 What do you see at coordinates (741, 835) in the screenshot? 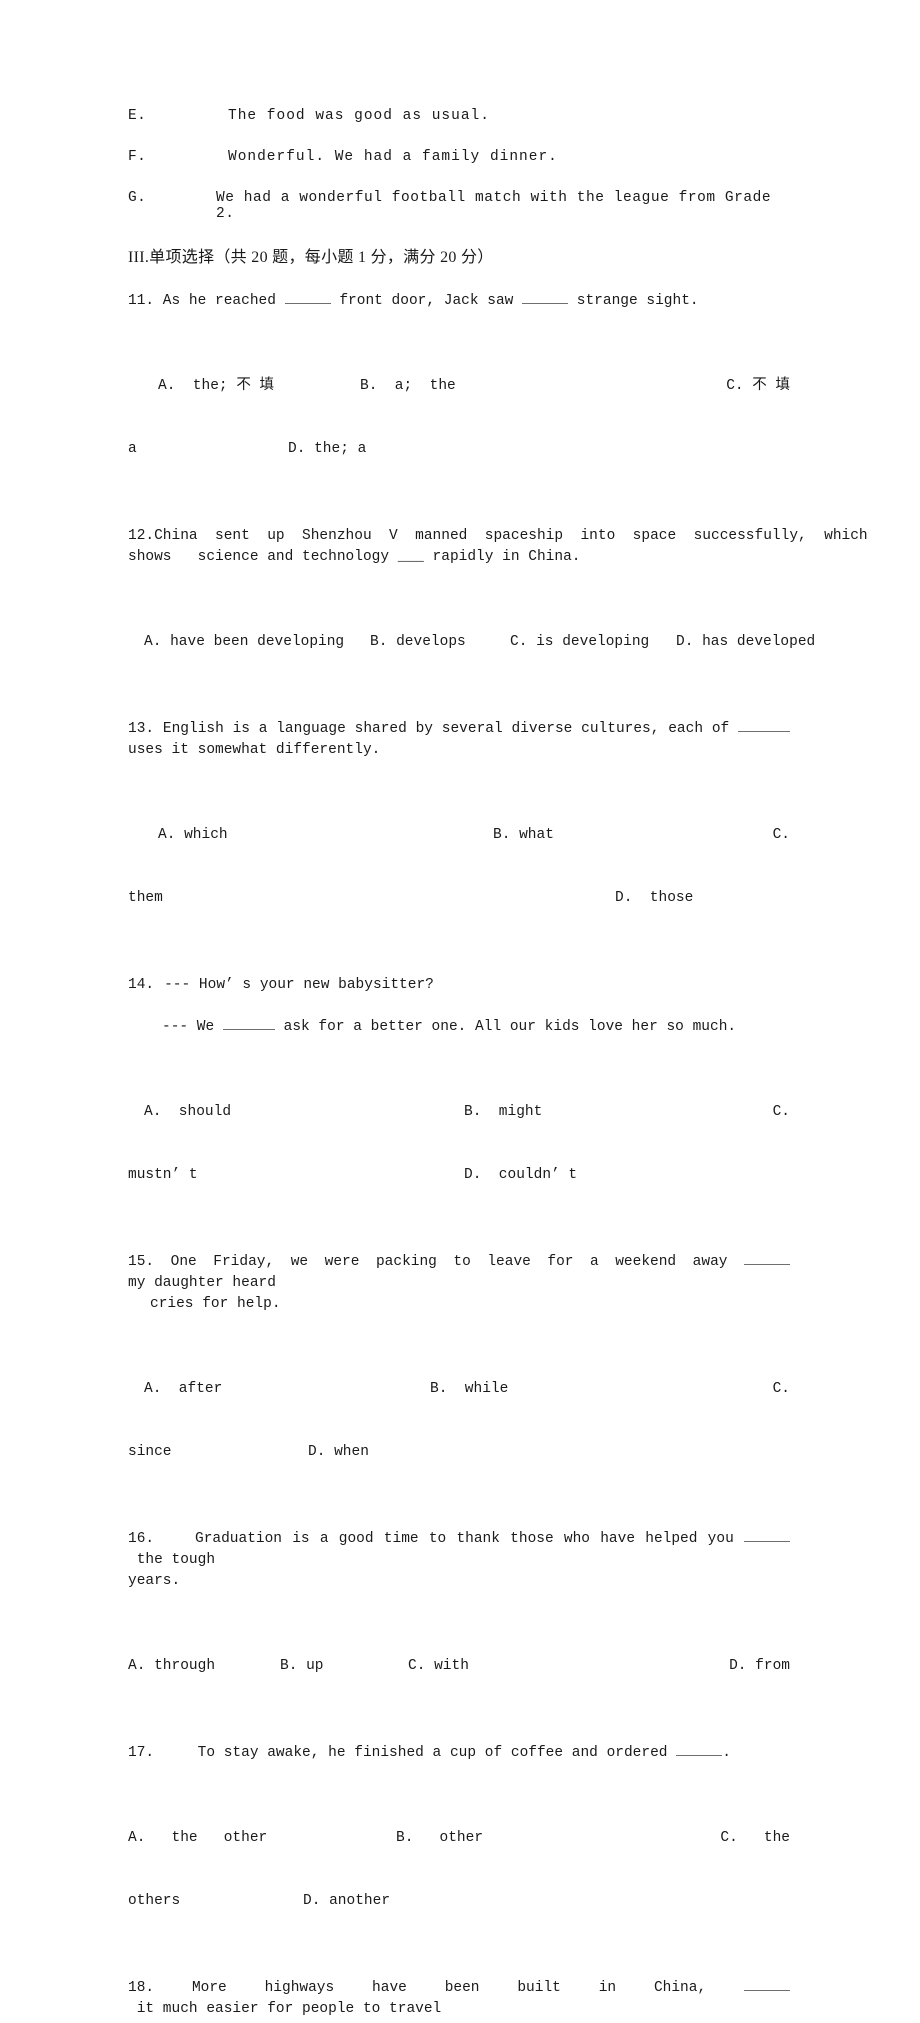
I see `question-13-option-c: C.` at bounding box center [741, 835].